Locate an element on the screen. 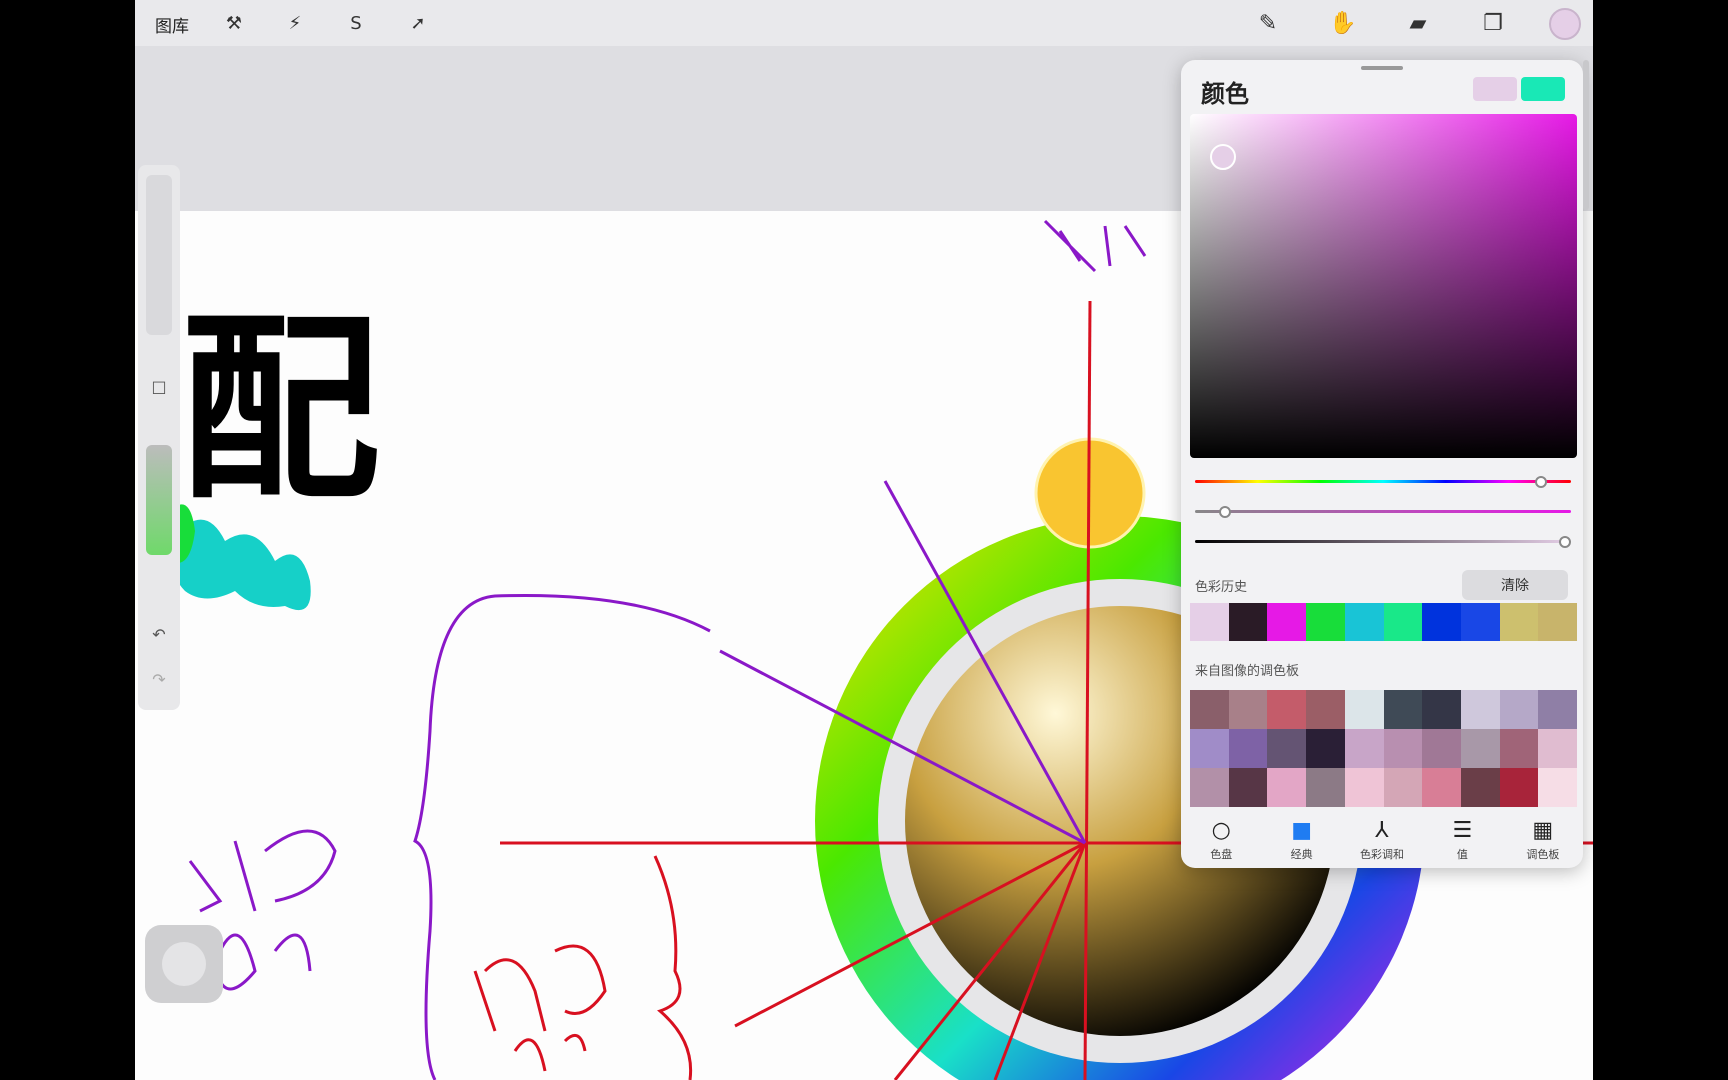  tab-label: 经典 is located at coordinates (1301, 854).